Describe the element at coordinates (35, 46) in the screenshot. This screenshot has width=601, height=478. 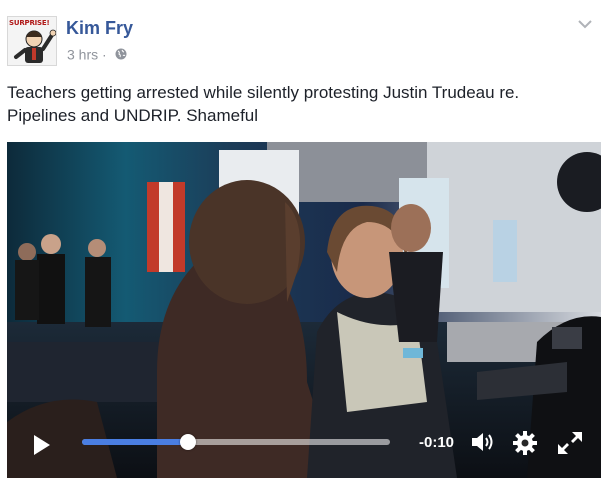
I see `avatar-cartoon-image` at that location.